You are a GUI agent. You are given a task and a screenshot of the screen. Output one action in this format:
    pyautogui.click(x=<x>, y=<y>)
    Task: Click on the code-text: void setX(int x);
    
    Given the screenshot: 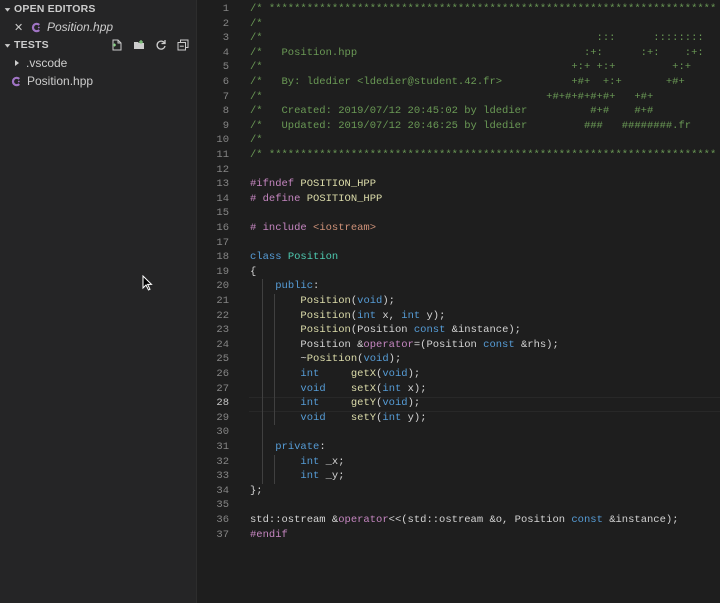 What is the action you would take?
    pyautogui.click(x=363, y=388)
    